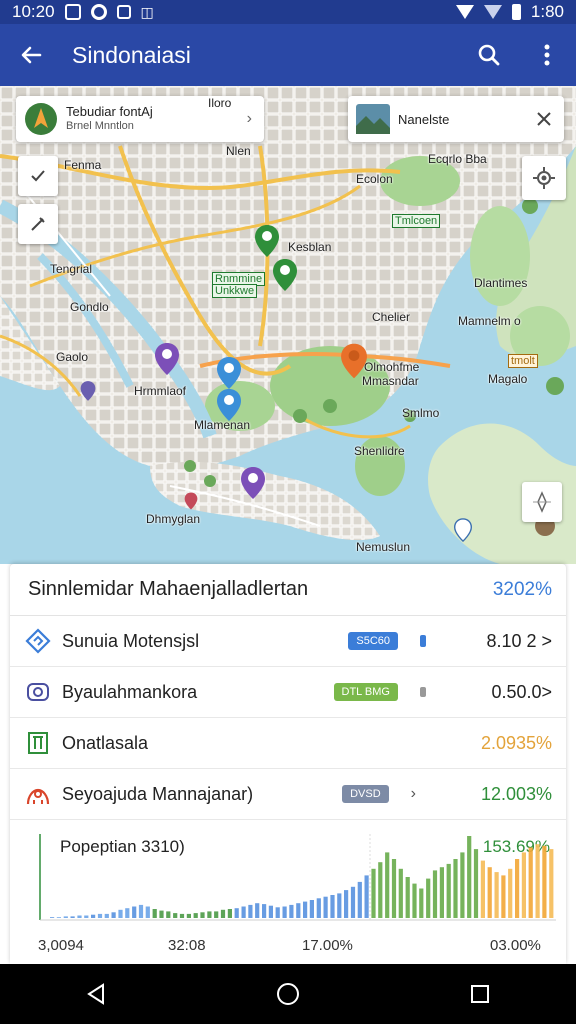  Describe the element at coordinates (72, 12) in the screenshot. I see `notification-icon` at that location.